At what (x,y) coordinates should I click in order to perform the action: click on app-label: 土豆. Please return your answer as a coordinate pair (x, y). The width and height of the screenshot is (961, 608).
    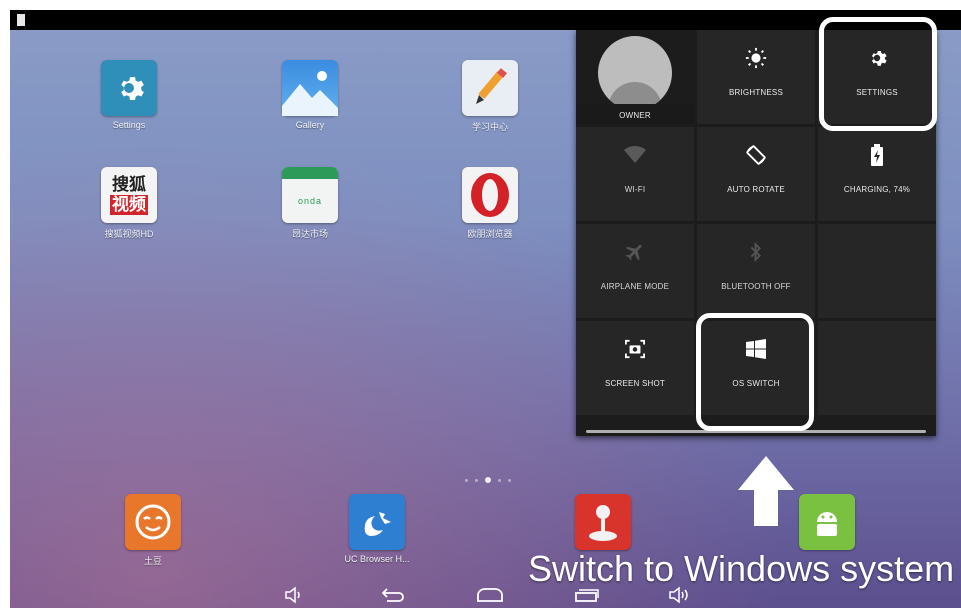
    Looking at the image, I should click on (152, 561).